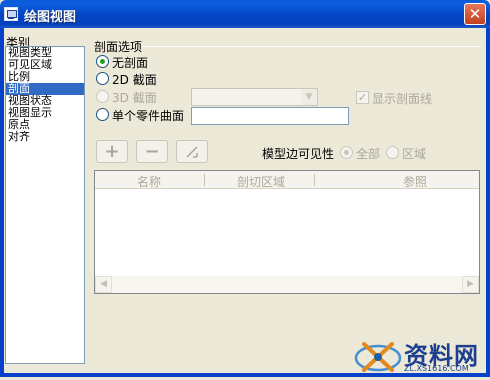  I want to click on section-options-label: 剖面选项, so click(118, 47).